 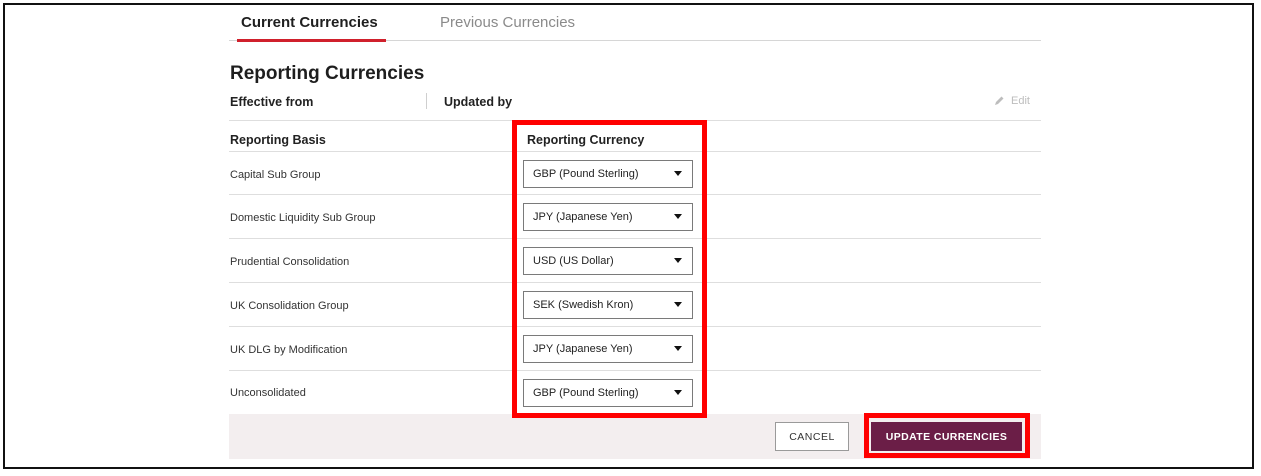 I want to click on table-row-label: Prudential Consolidation, so click(x=290, y=262).